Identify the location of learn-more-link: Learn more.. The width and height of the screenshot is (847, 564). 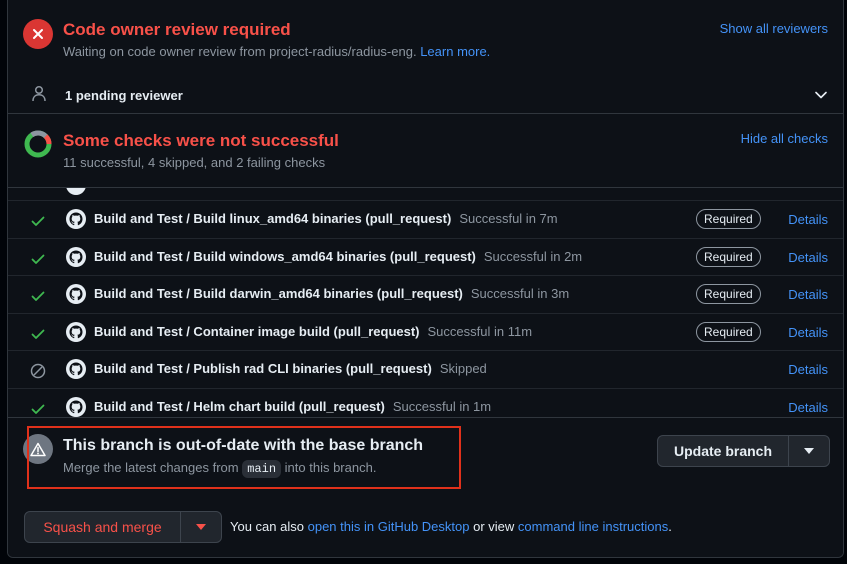
(455, 51).